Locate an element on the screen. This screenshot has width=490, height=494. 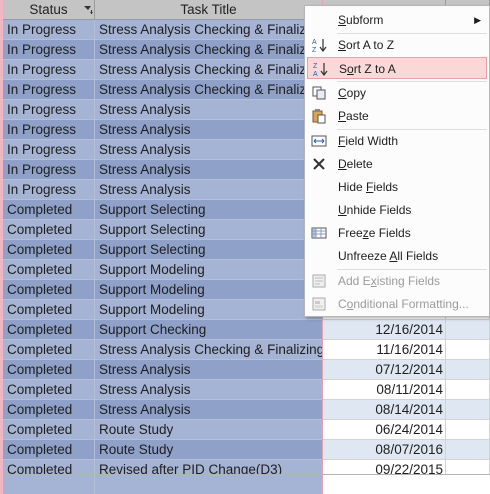
table-row: Completed Stress Analysis 08/11/2014 is located at coordinates (245, 390).